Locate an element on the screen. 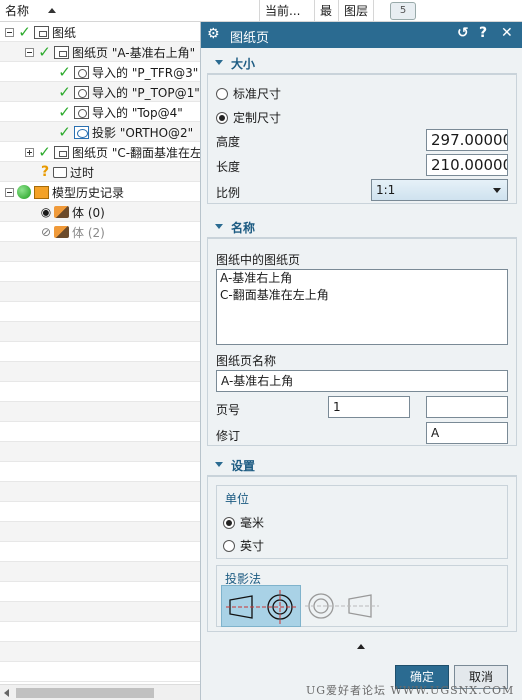 The height and width of the screenshot is (700, 522). scrollbar-thumb is located at coordinates (85, 693).